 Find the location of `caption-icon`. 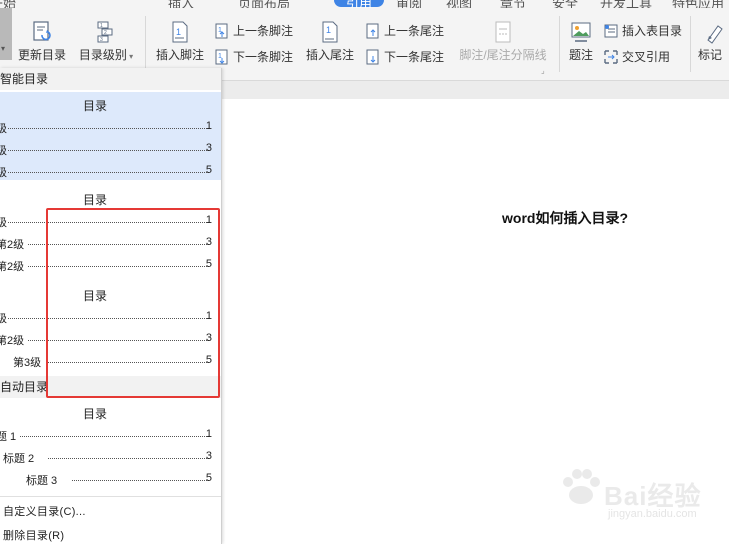

caption-icon is located at coordinates (581, 32).